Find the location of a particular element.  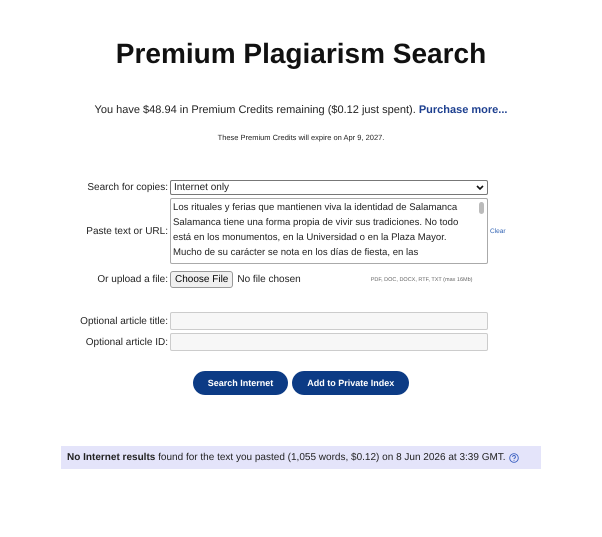

action-button: Add to Private Index is located at coordinates (351, 383).